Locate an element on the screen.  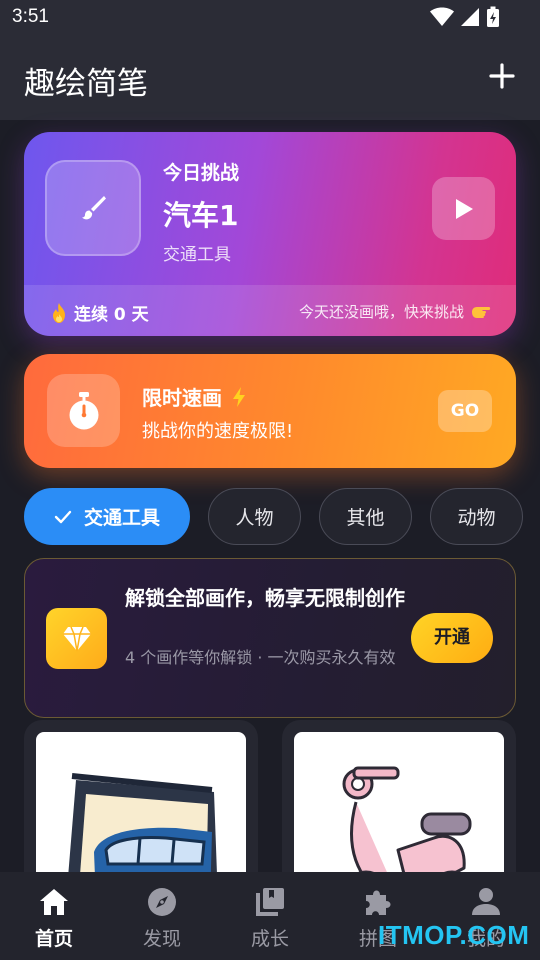
home-icon is located at coordinates (54, 902).